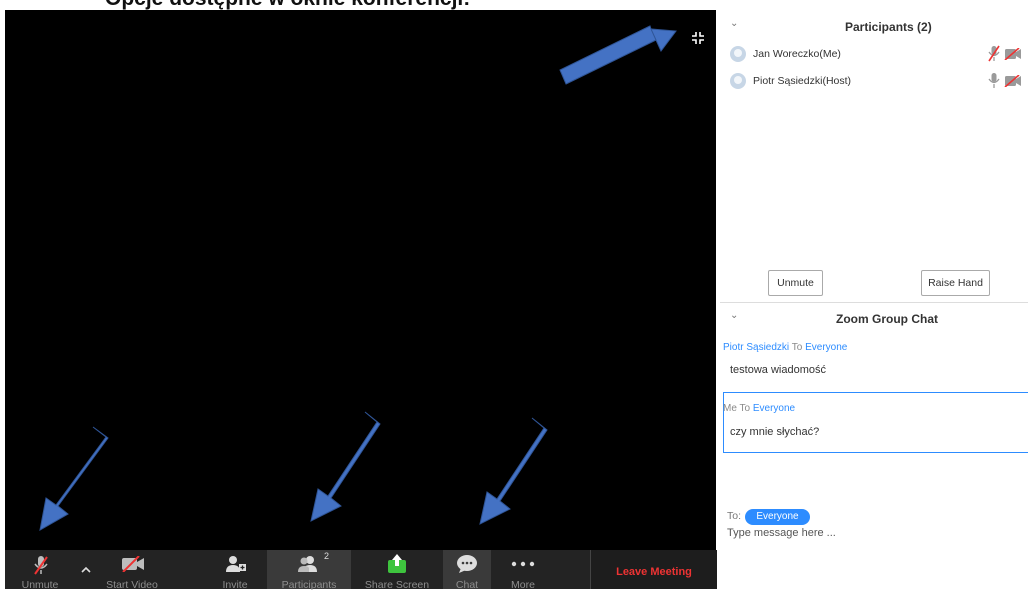 Image resolution: width=1028 pixels, height=594 pixels. I want to click on participants-button: 2 Participants, so click(309, 570).